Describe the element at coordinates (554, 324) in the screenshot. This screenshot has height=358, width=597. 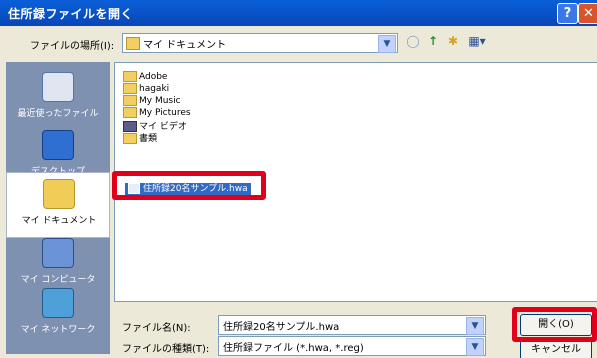
I see `highlight-open-button` at that location.